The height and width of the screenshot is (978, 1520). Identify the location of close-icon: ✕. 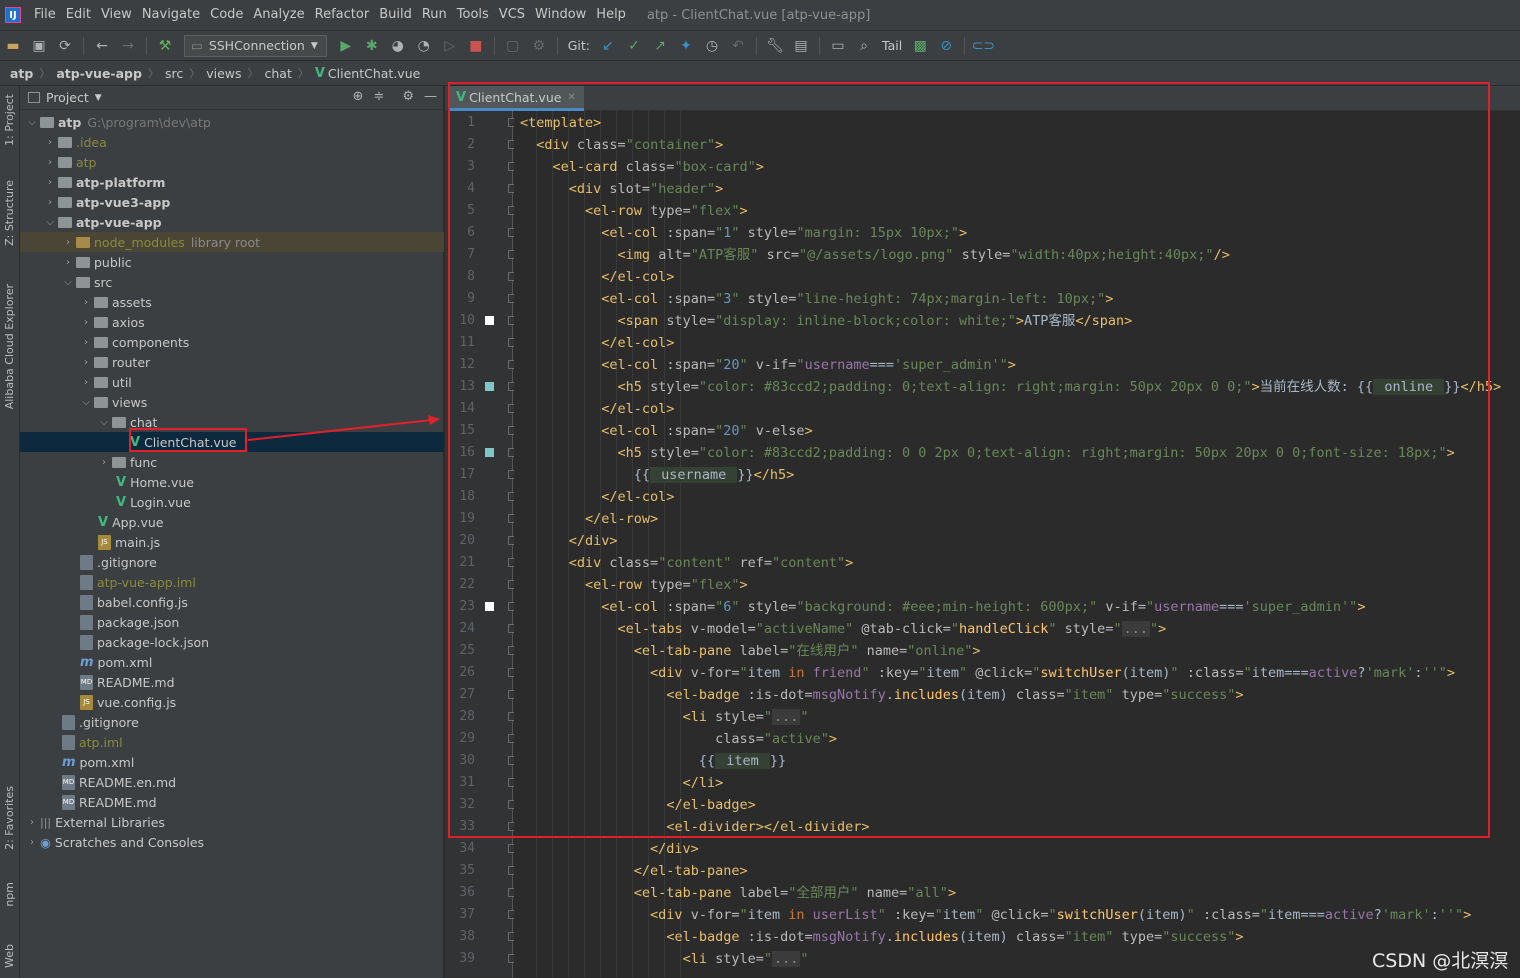
(571, 97).